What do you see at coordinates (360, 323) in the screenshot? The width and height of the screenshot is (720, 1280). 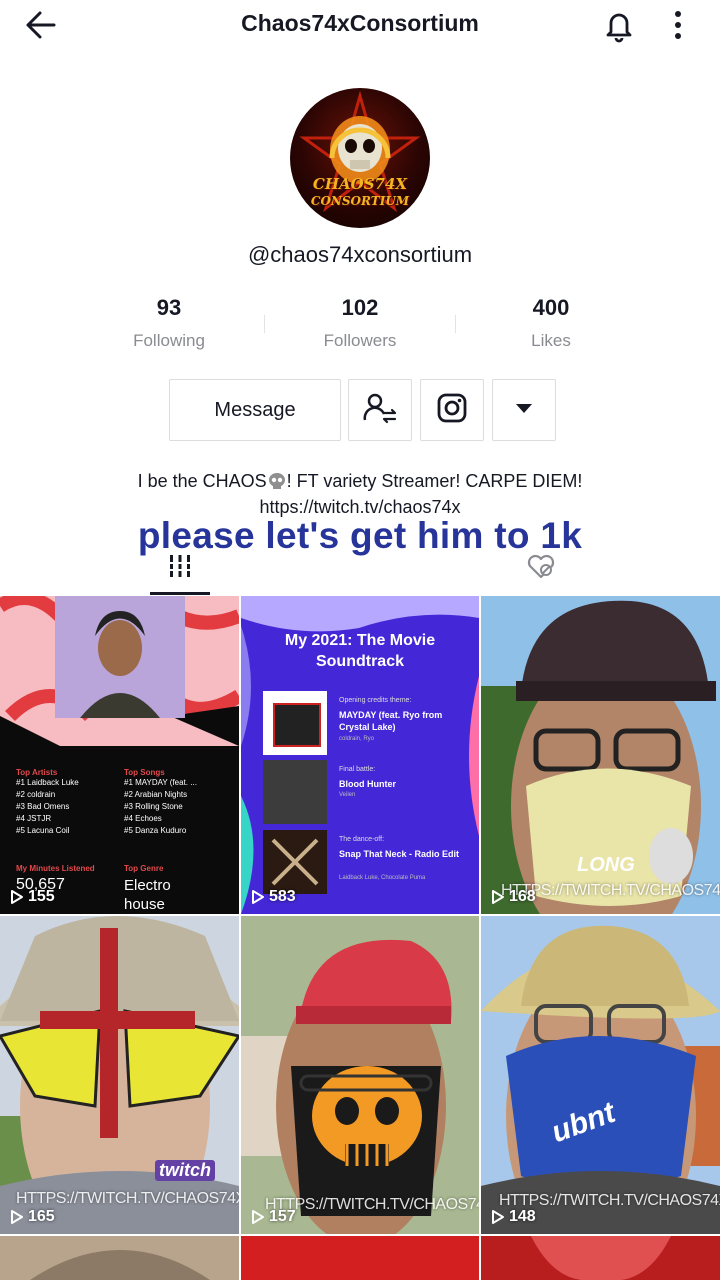 I see `stat-followers: 102 Followers` at bounding box center [360, 323].